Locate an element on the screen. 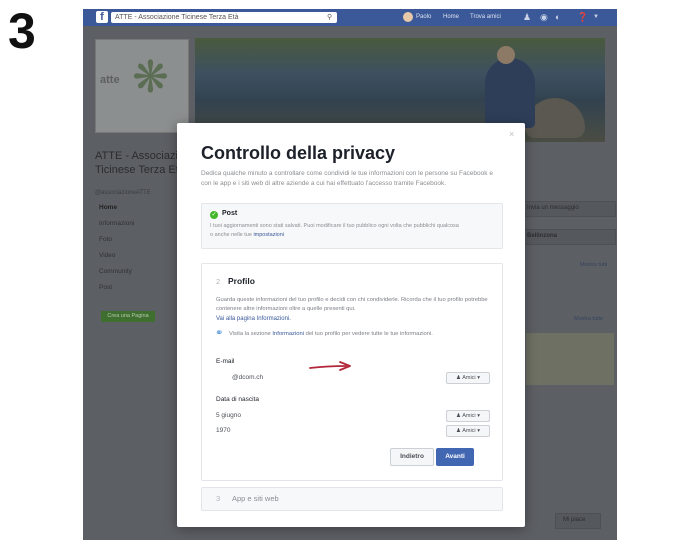  birth-year-value: 1970 is located at coordinates (223, 430).